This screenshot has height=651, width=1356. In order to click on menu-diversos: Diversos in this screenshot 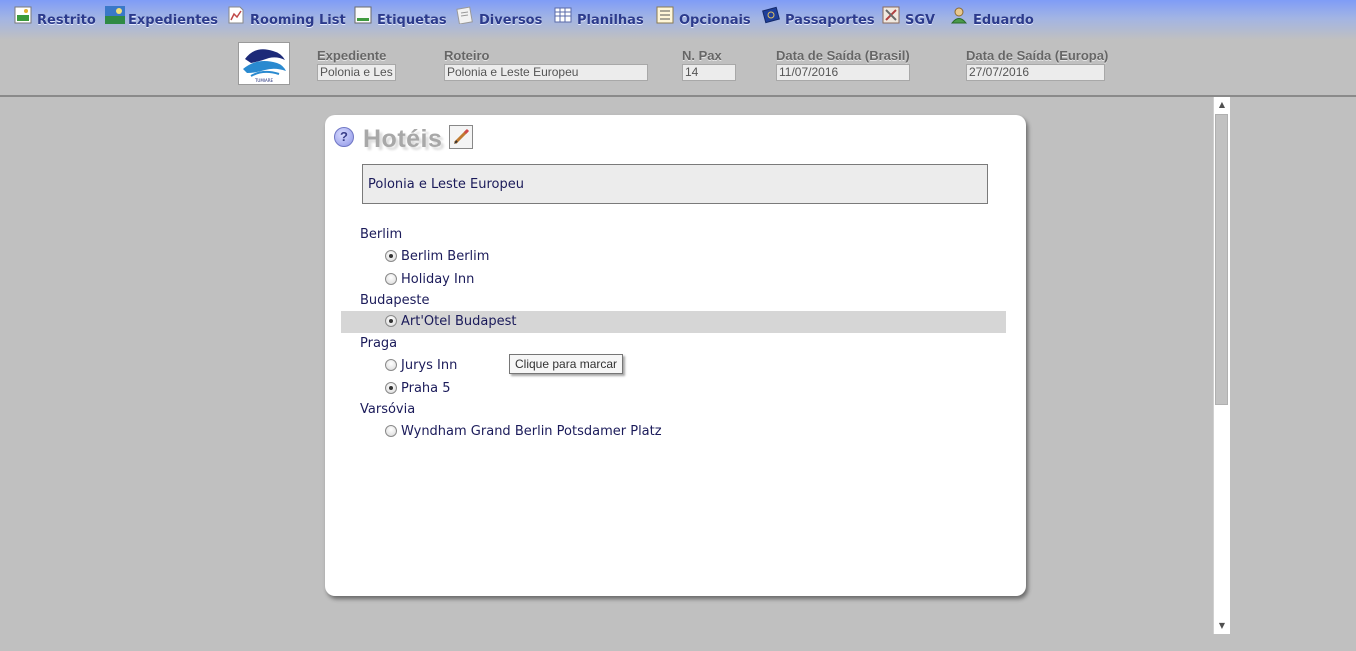, I will do `click(499, 17)`.